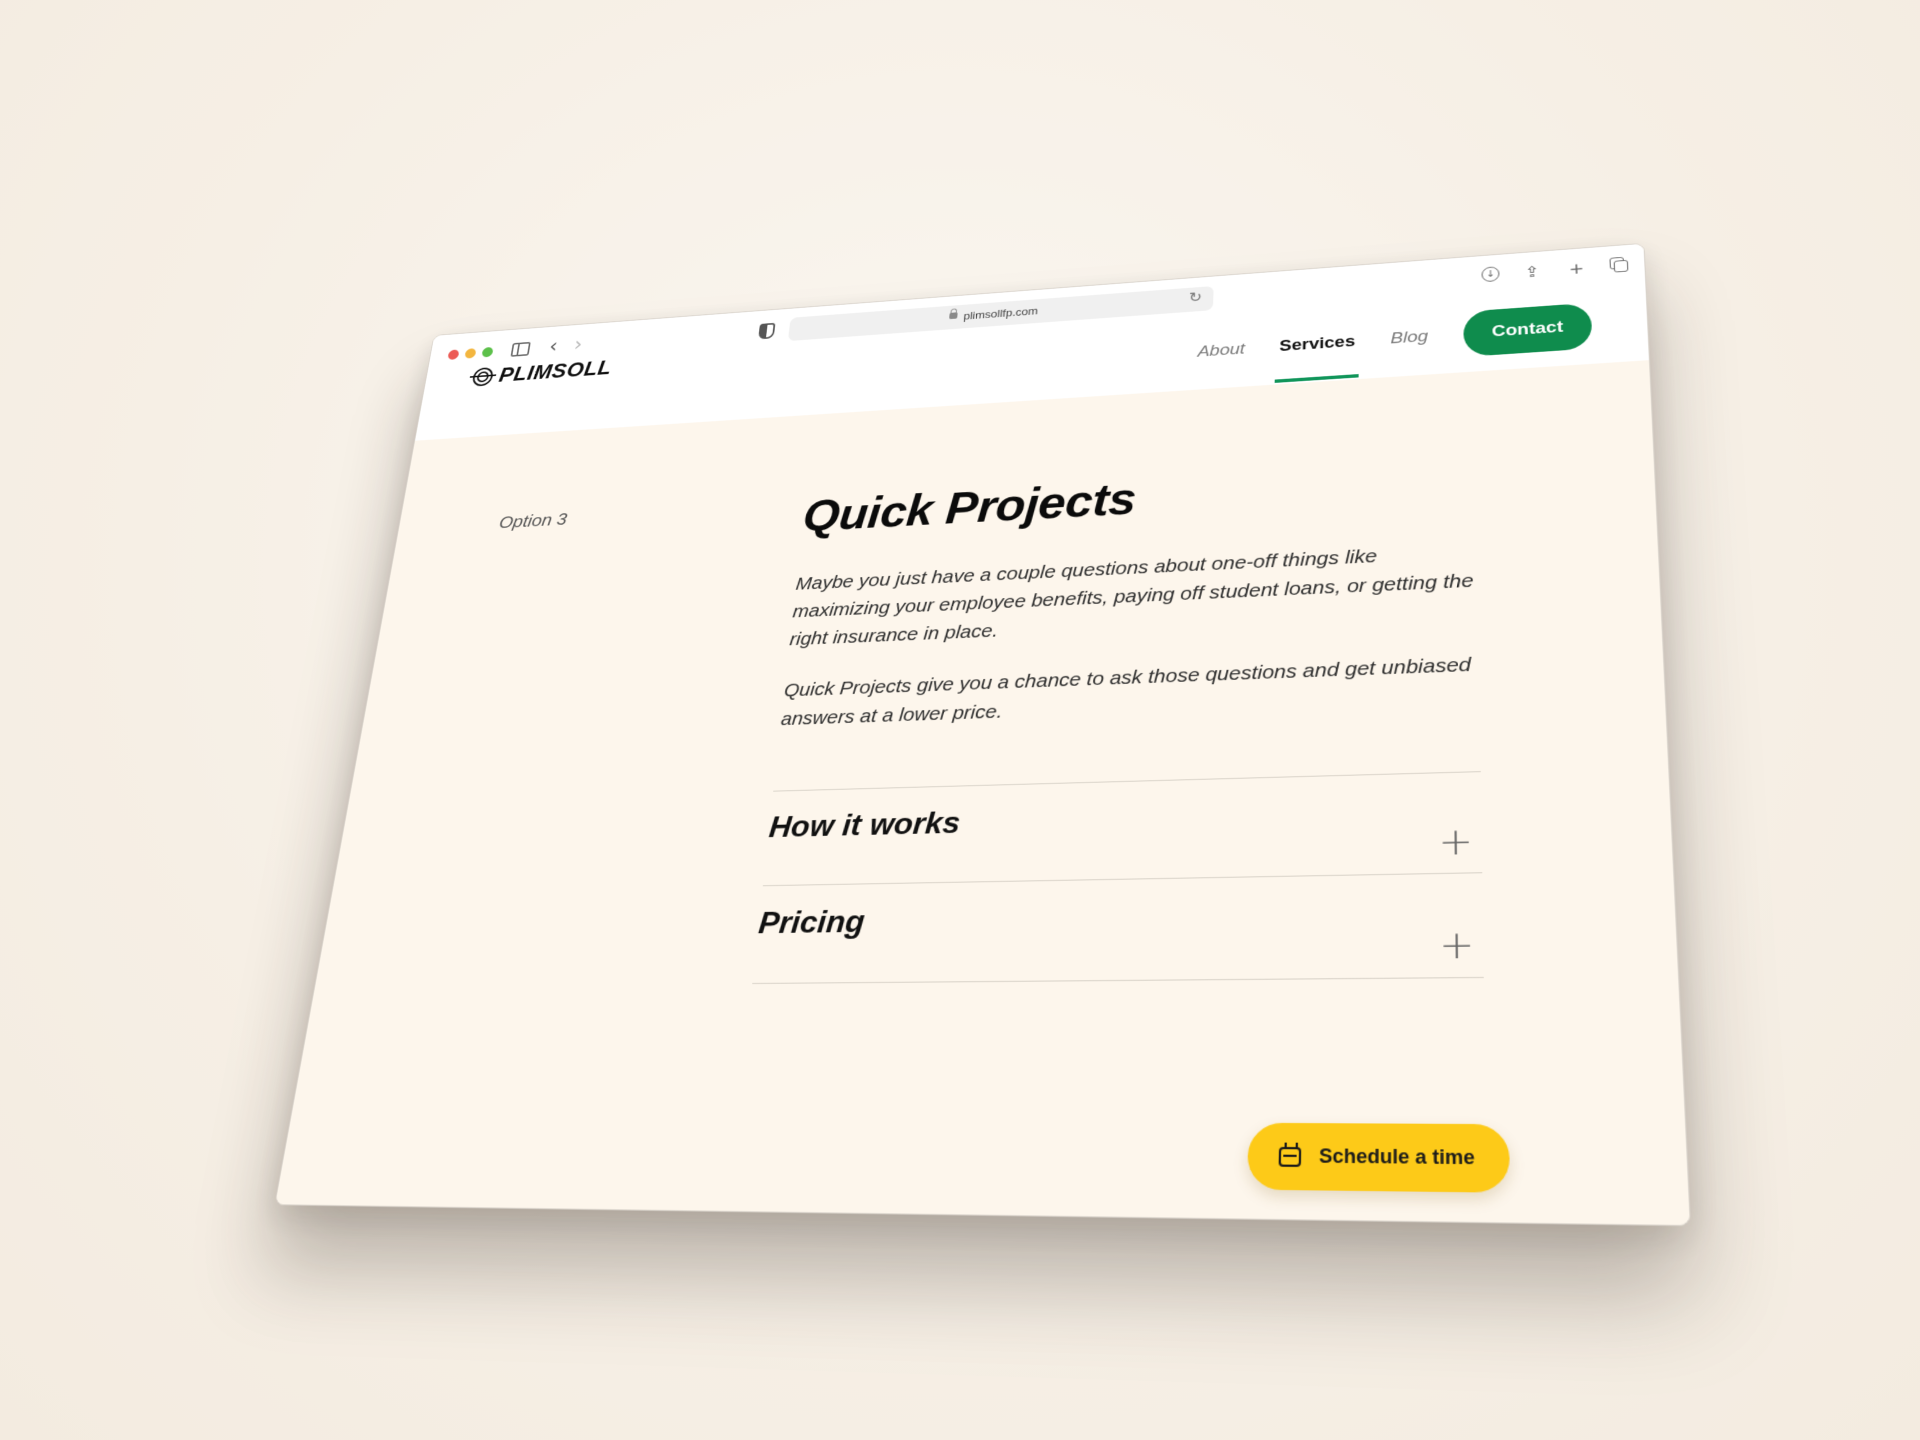 Image resolution: width=1920 pixels, height=1440 pixels. What do you see at coordinates (1001, 313) in the screenshot?
I see `url-text: plimsollfp.com` at bounding box center [1001, 313].